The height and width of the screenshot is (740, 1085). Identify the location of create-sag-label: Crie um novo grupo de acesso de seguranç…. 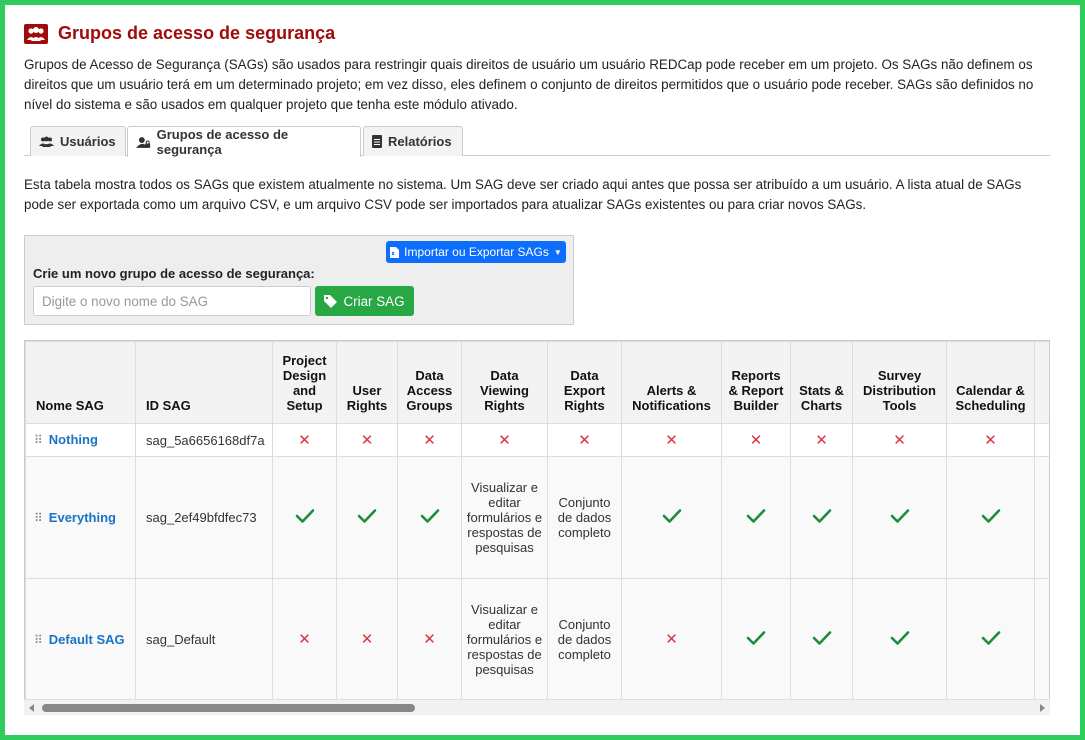
(174, 273).